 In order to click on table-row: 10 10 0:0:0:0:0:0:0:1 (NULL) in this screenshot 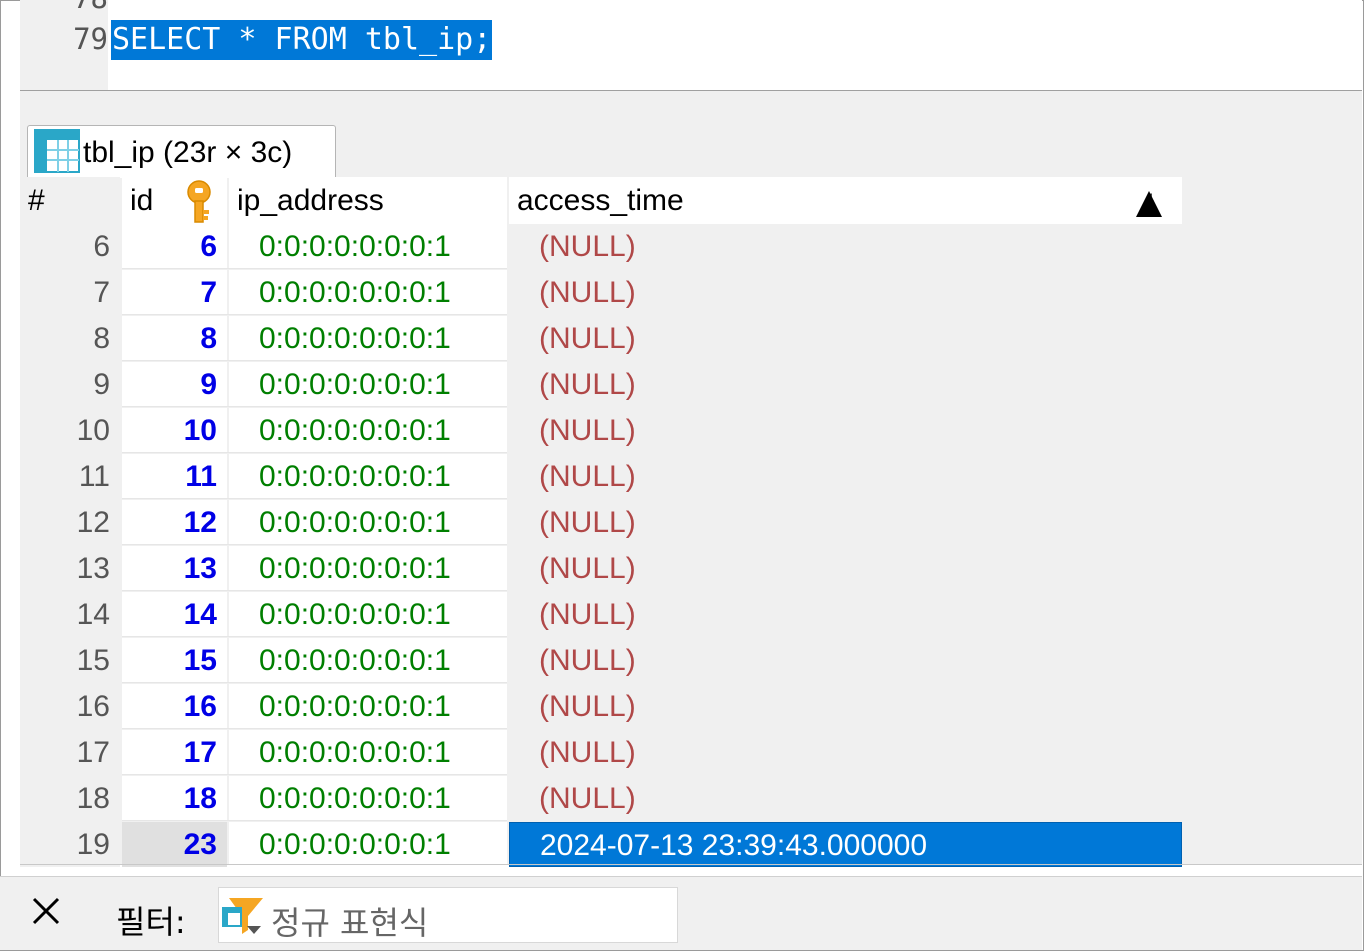, I will do `click(601, 430)`.